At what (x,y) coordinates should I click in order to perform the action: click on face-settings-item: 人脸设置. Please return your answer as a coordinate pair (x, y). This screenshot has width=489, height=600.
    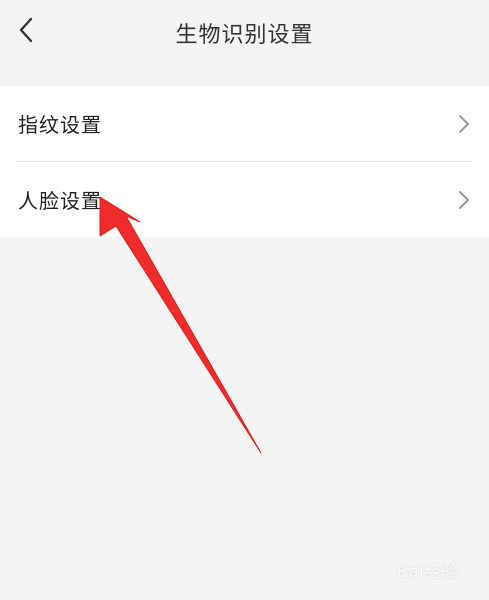
    Looking at the image, I should click on (244, 199).